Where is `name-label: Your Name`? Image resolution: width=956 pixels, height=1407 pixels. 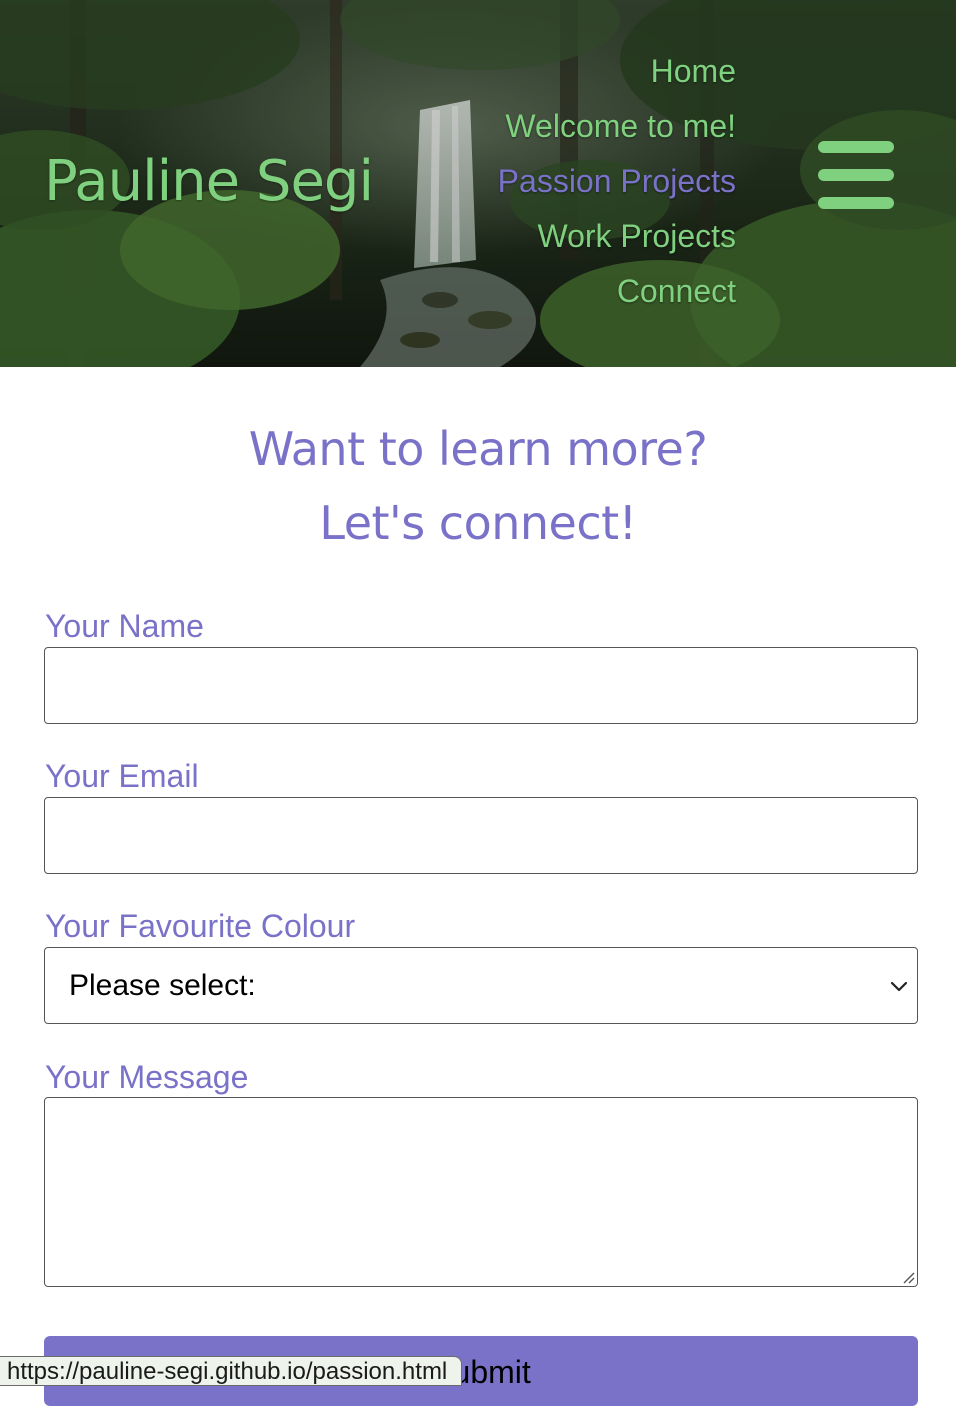
name-label: Your Name is located at coordinates (124, 626).